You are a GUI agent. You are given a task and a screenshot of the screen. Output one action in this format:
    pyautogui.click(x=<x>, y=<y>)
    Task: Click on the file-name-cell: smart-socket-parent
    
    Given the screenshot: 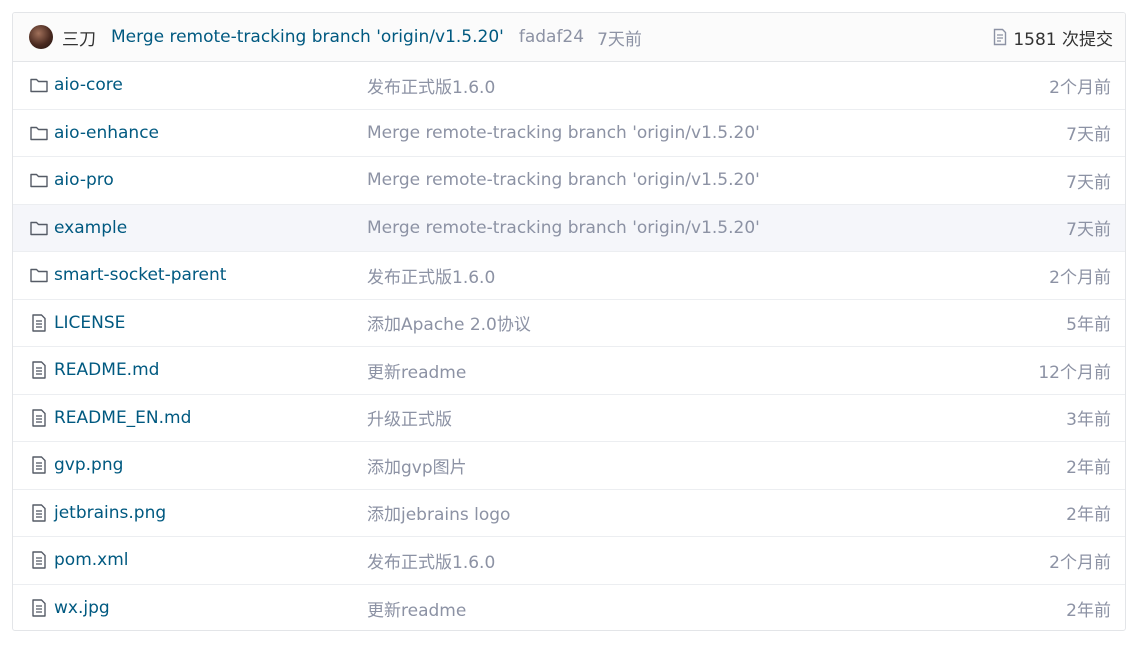 What is the action you would take?
    pyautogui.click(x=198, y=275)
    